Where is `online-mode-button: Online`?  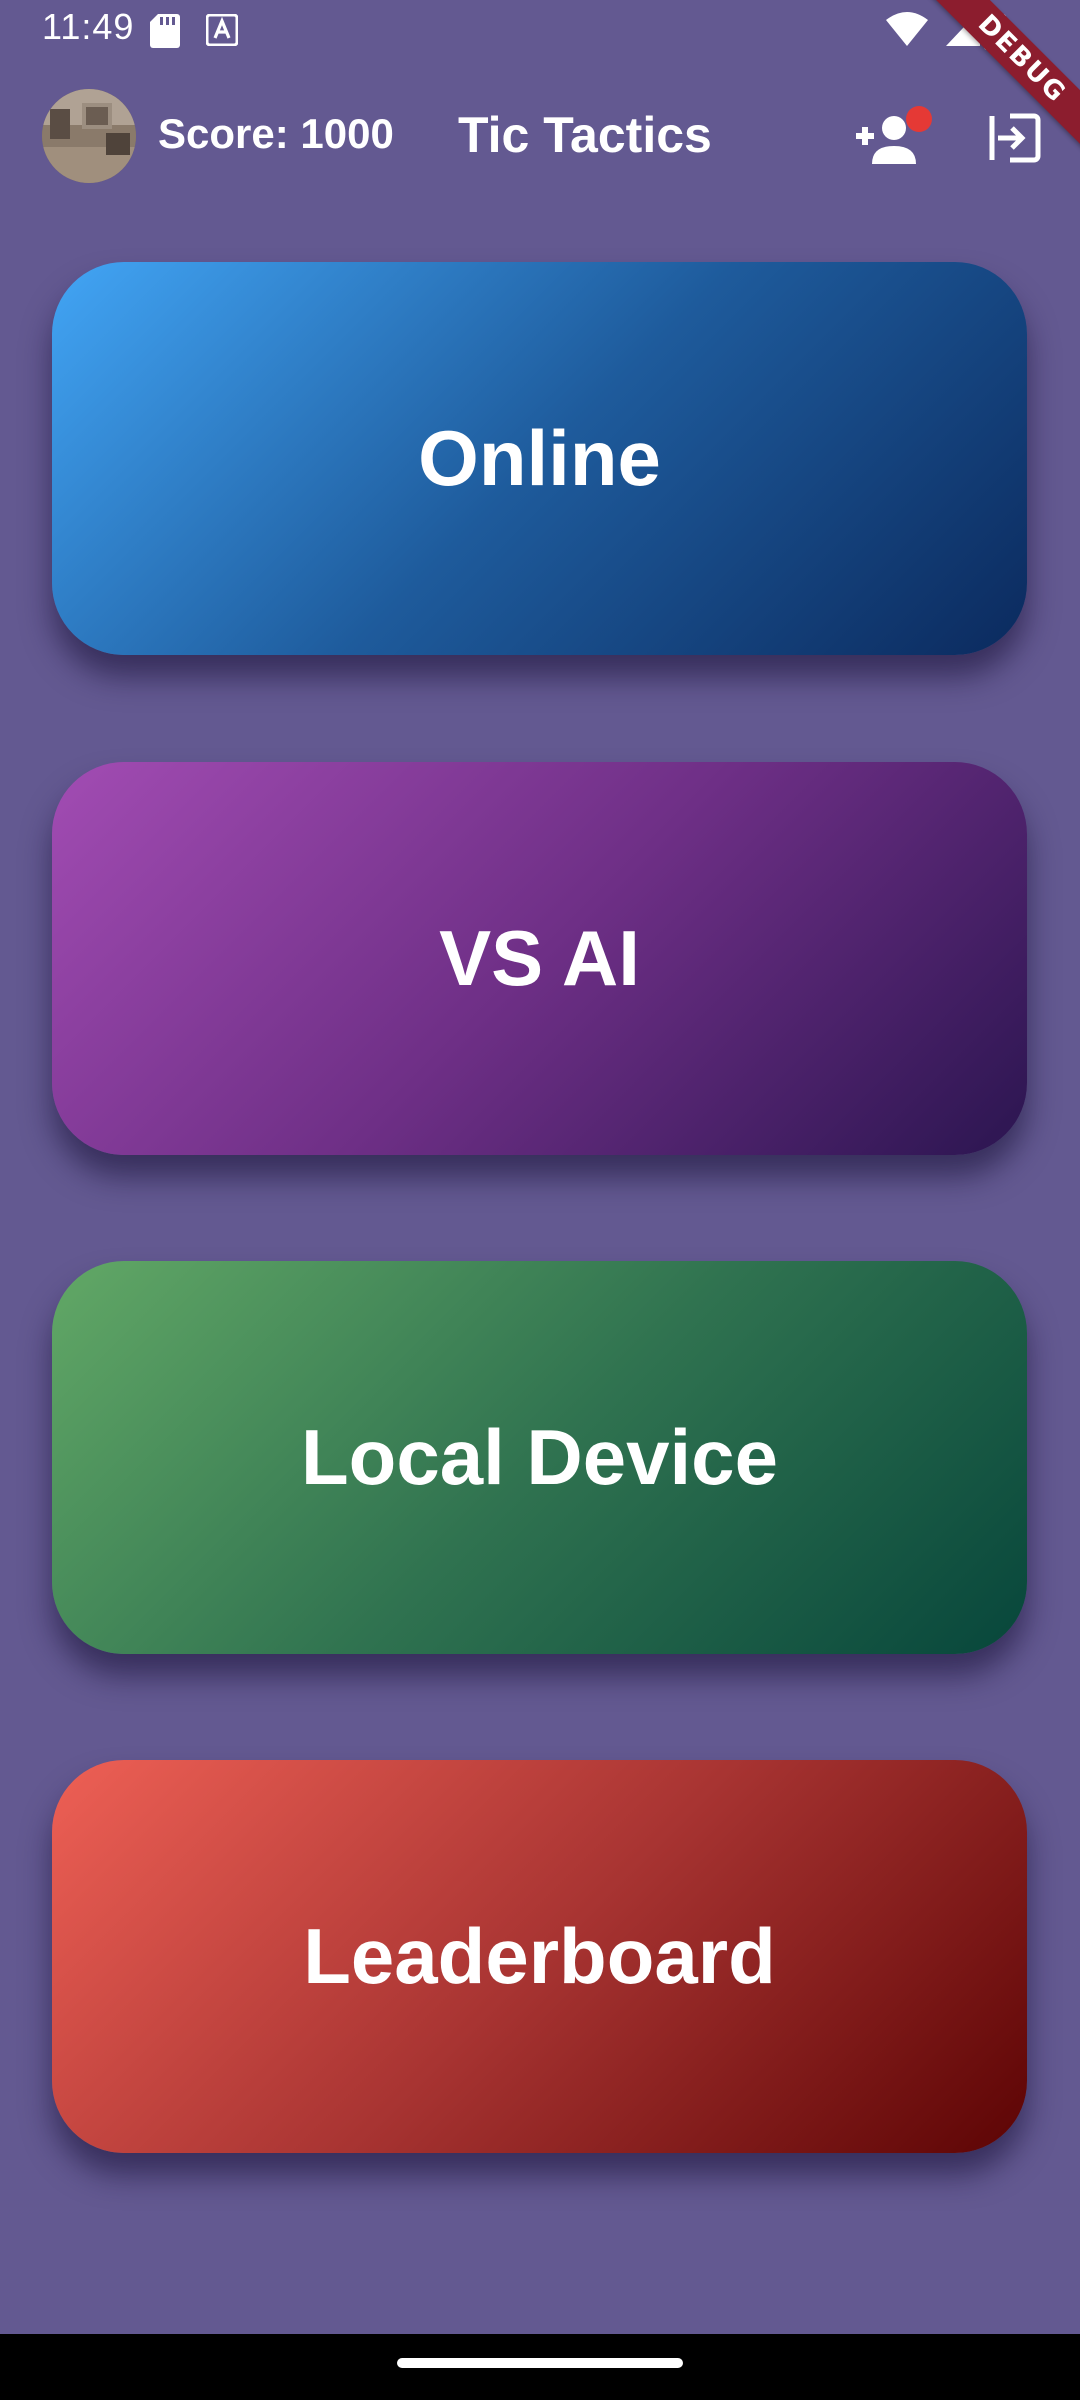
online-mode-button: Online is located at coordinates (539, 458).